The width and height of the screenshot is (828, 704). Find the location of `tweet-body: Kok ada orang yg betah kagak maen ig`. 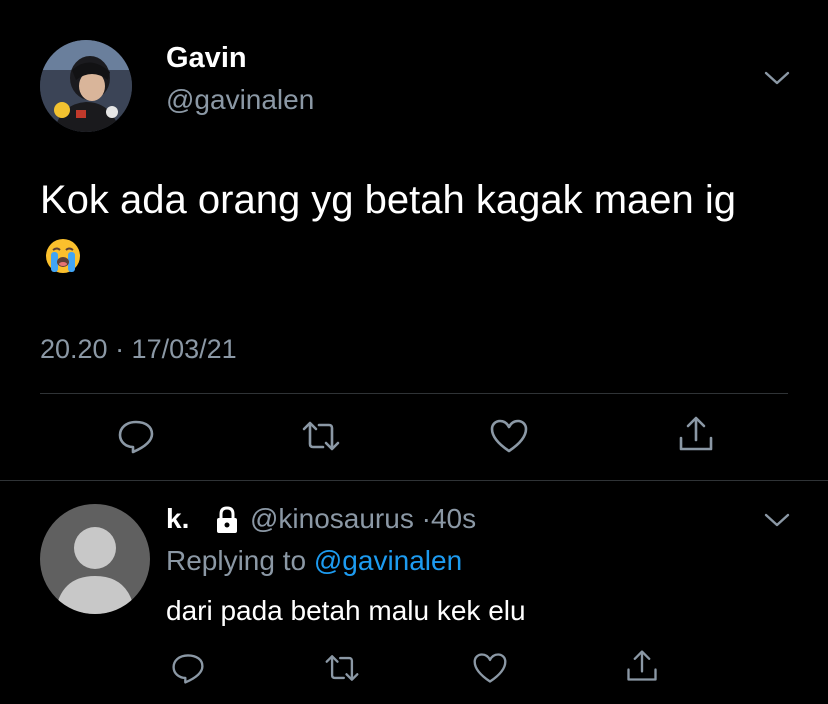

tweet-body: Kok ada orang yg betah kagak maen ig is located at coordinates (388, 200).